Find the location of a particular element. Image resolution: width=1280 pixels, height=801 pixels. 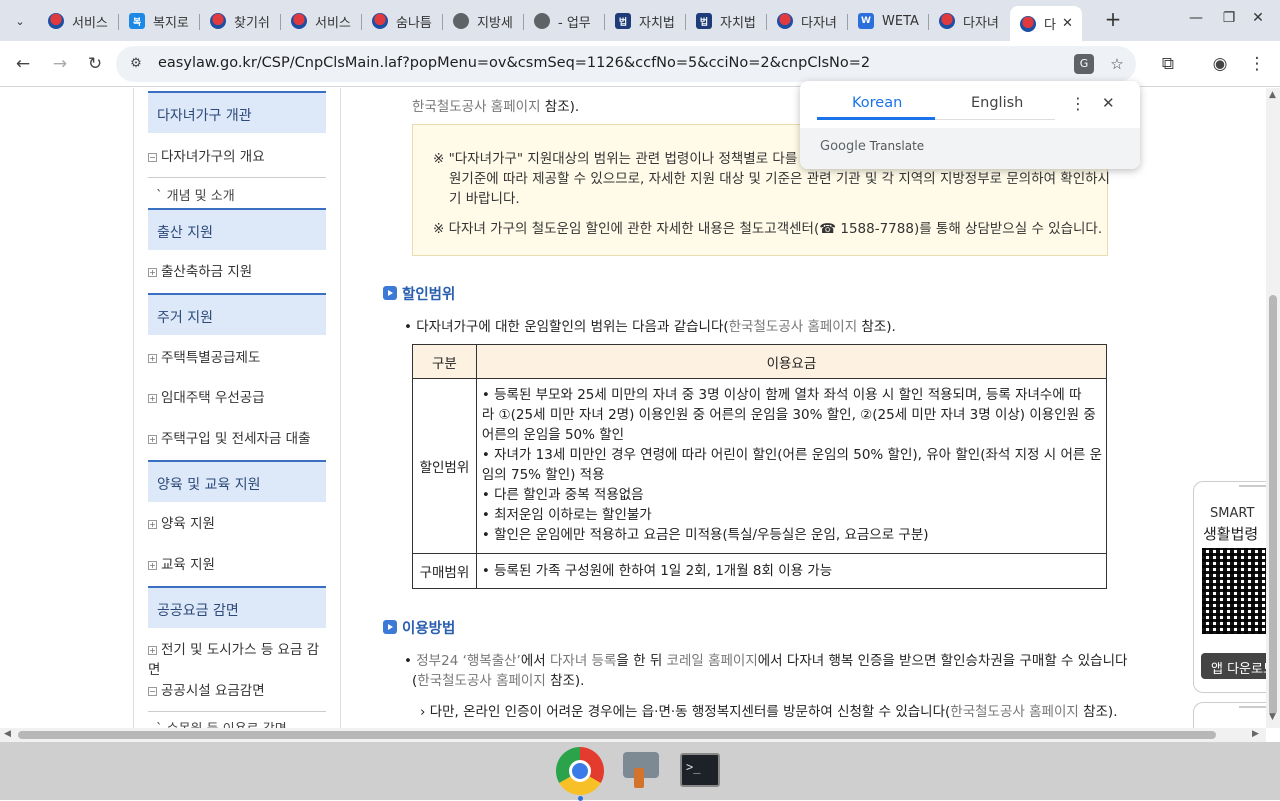

sidebar-head-childcare: 양육 및 교육 지원 is located at coordinates (237, 481).